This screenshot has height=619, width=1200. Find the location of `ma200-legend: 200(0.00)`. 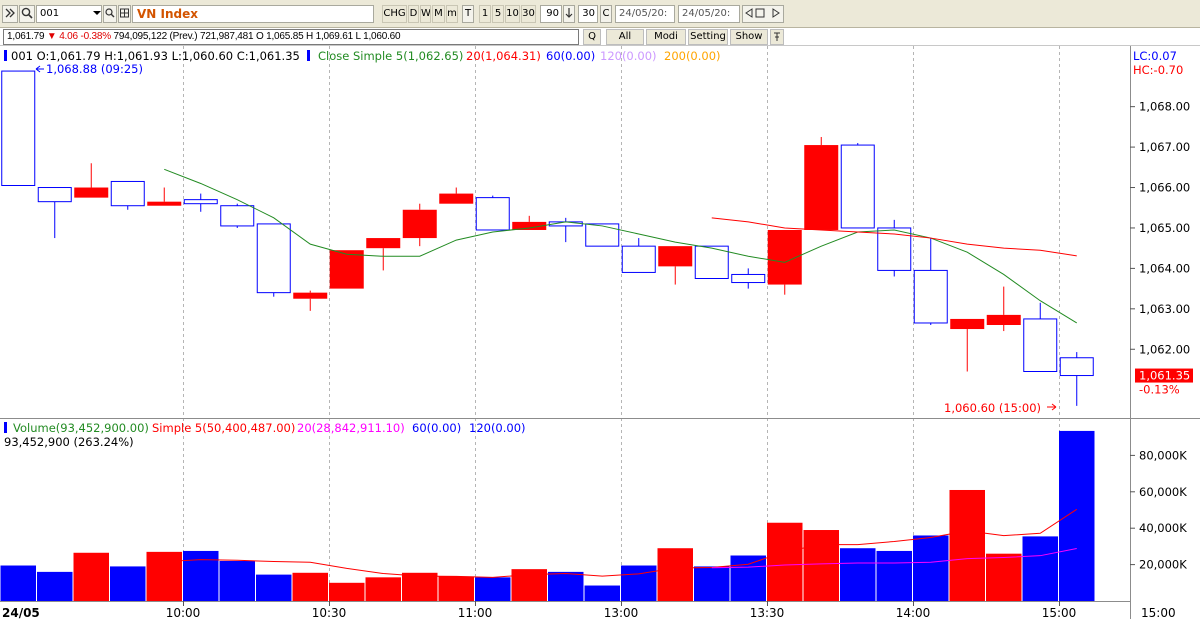

ma200-legend: 200(0.00) is located at coordinates (692, 56).